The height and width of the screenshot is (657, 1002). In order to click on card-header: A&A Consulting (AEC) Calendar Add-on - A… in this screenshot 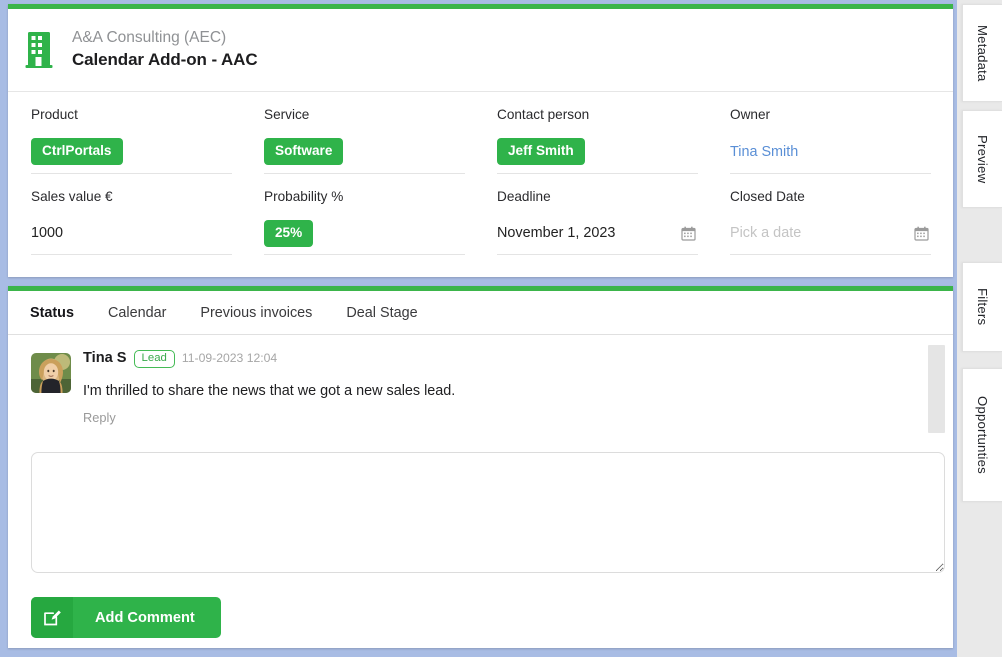, I will do `click(480, 50)`.